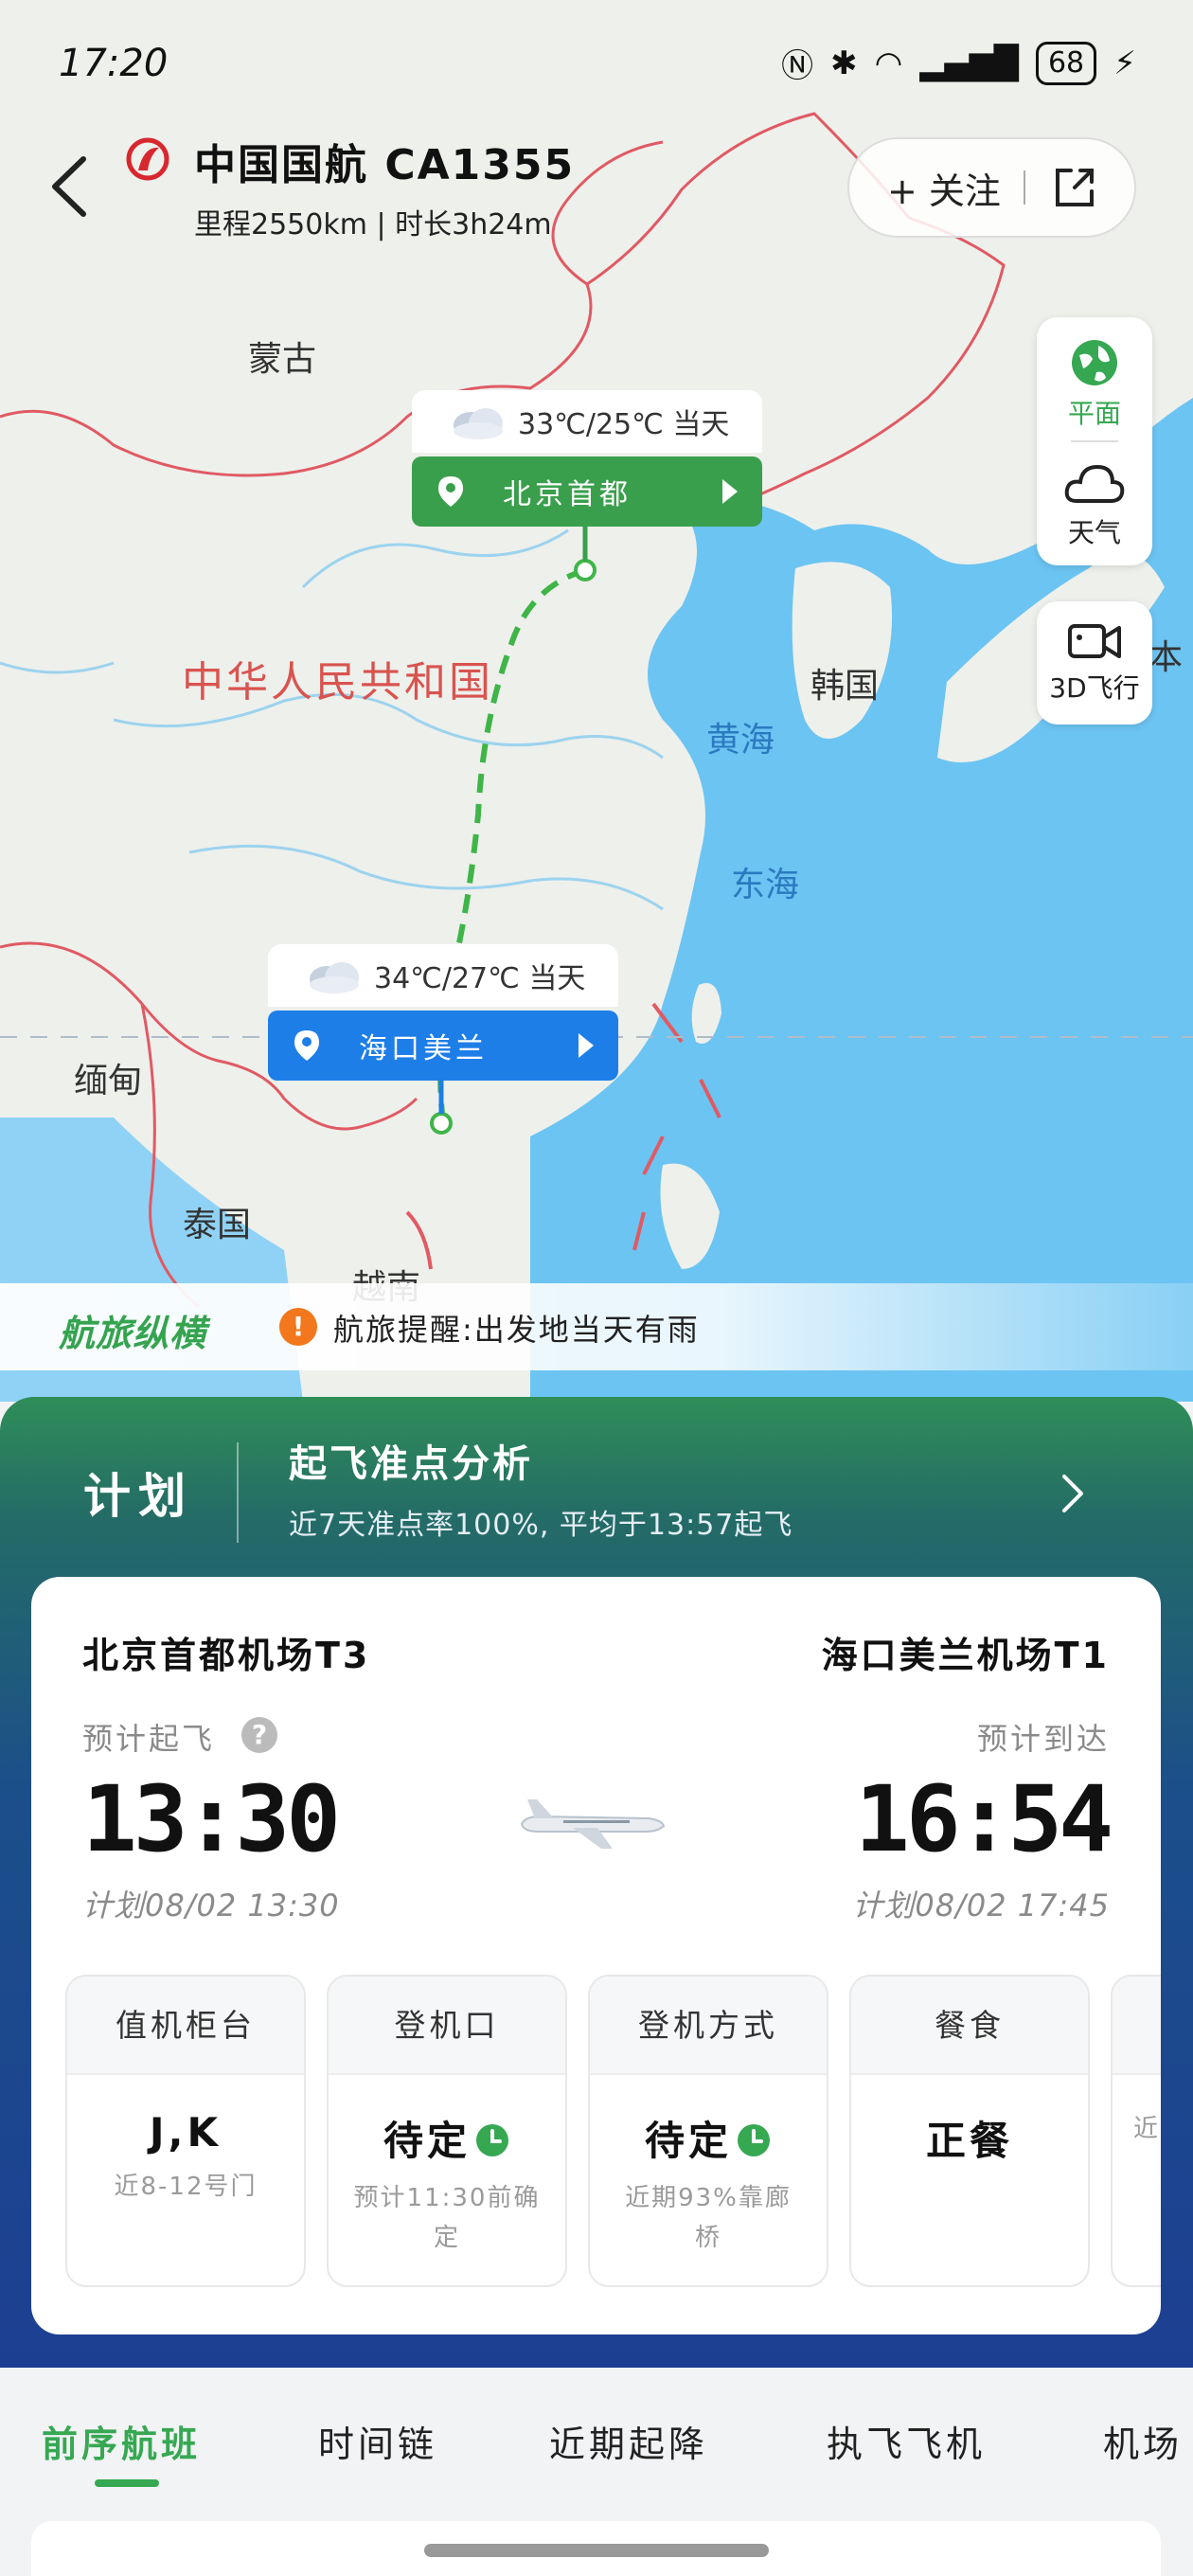 This screenshot has height=2576, width=1193. Describe the element at coordinates (628, 2441) in the screenshot. I see `tab-recent-operations: 近期起降` at that location.